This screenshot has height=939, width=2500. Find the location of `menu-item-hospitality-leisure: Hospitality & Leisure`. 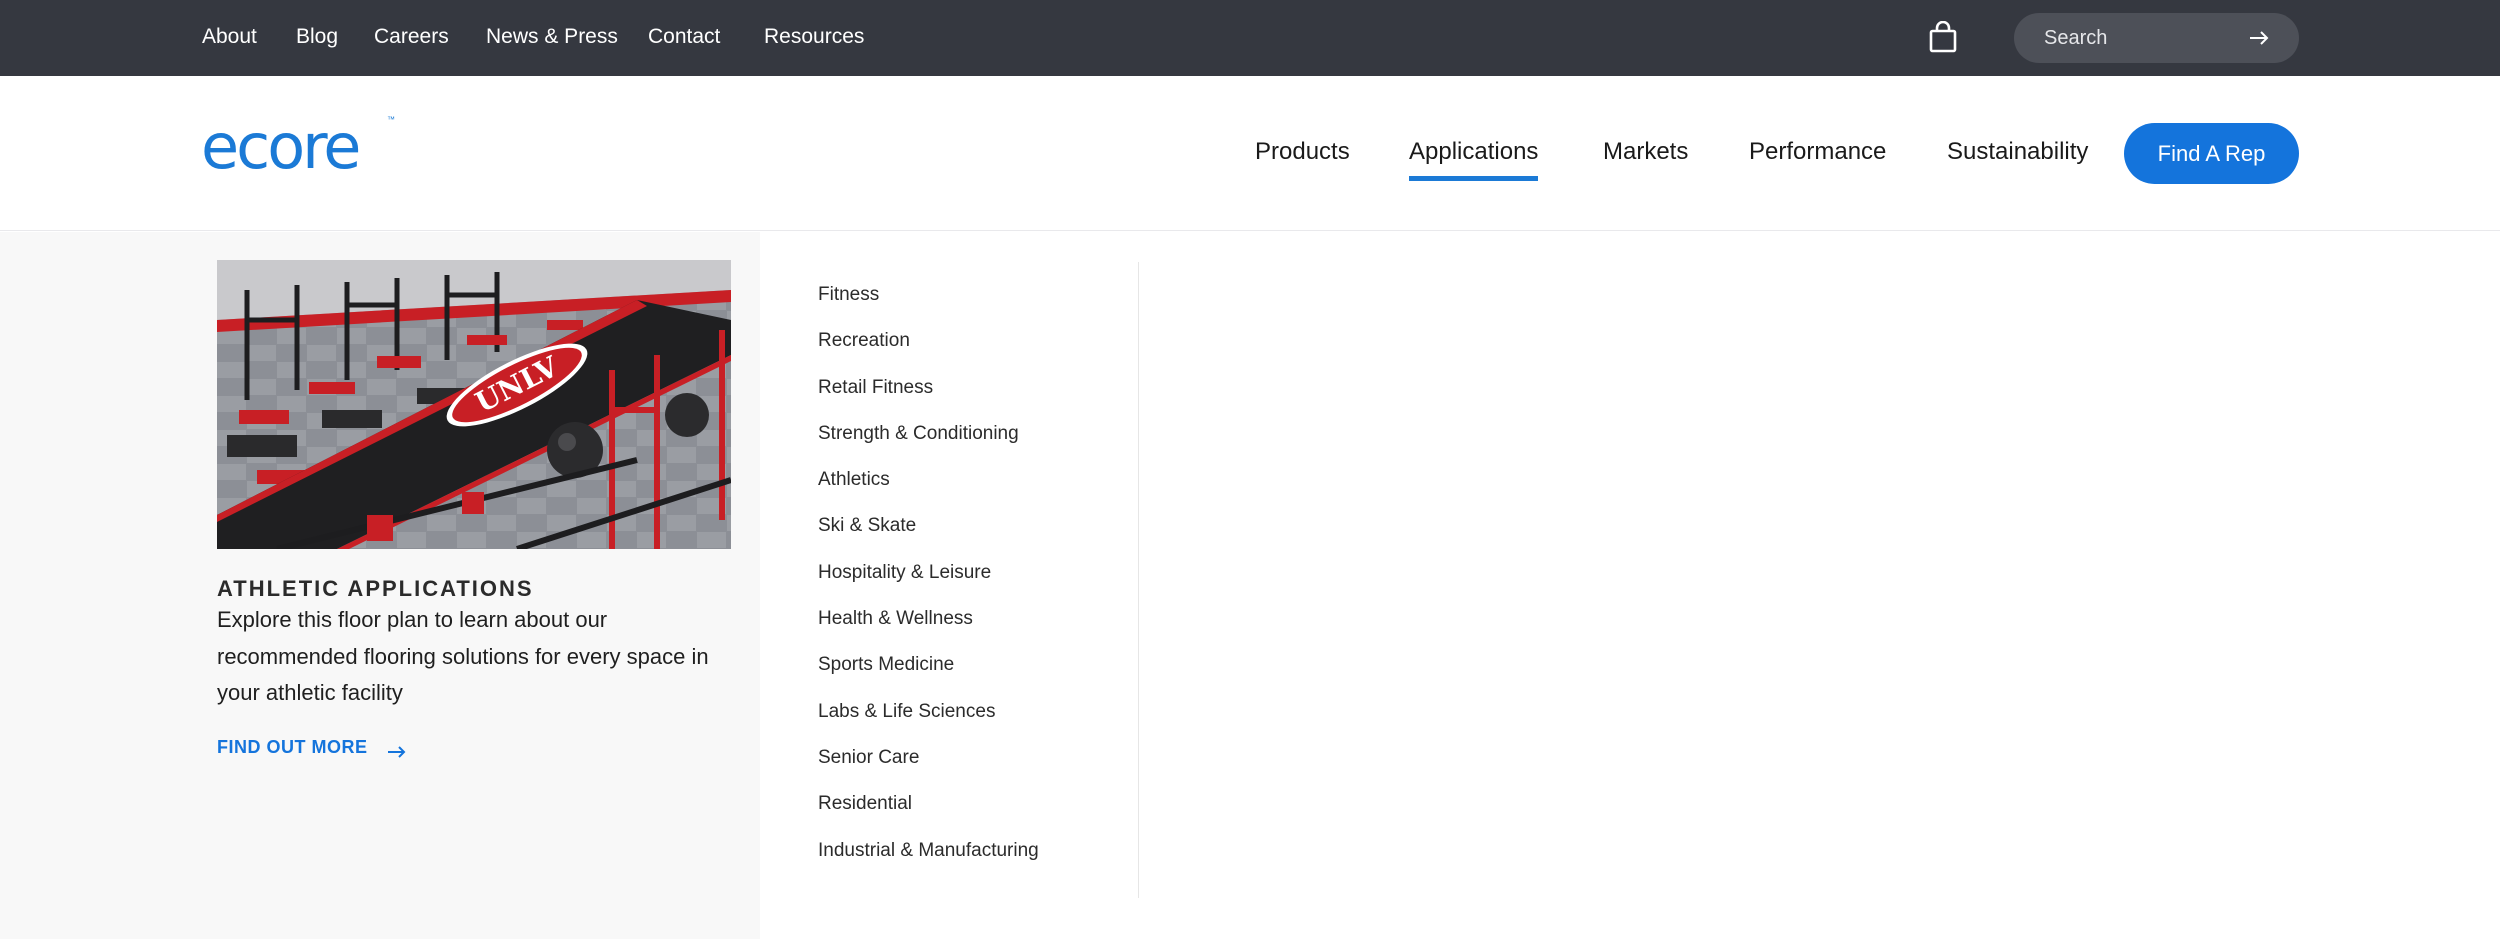

menu-item-hospitality-leisure: Hospitality & Leisure is located at coordinates (928, 586).